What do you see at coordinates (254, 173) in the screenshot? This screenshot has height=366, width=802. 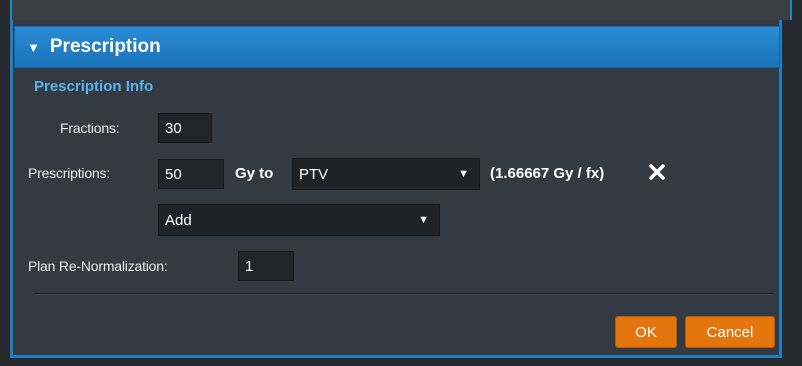 I see `dose-unit-text: Gy to` at bounding box center [254, 173].